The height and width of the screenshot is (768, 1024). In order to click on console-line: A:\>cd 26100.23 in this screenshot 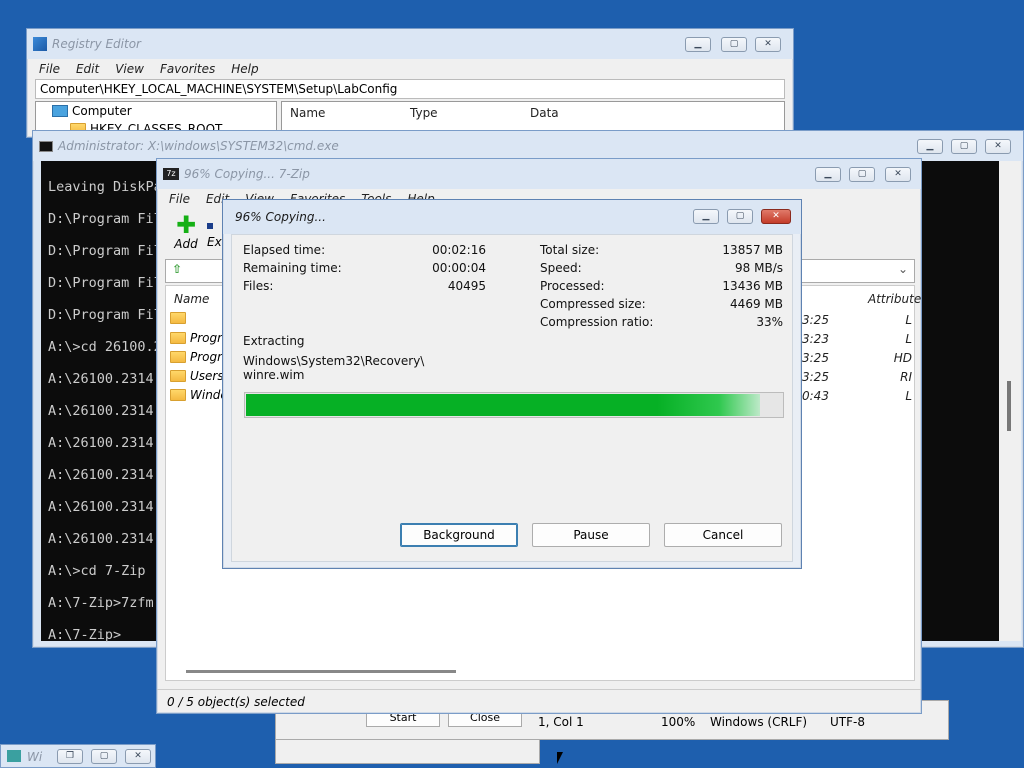, I will do `click(109, 347)`.